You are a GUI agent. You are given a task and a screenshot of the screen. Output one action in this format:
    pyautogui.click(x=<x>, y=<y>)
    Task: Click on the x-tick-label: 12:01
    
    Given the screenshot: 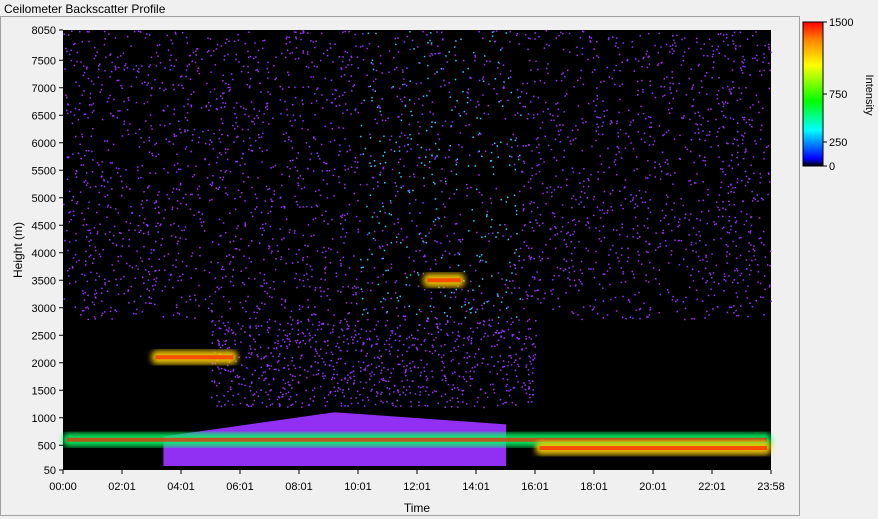 What is the action you would take?
    pyautogui.click(x=417, y=487)
    